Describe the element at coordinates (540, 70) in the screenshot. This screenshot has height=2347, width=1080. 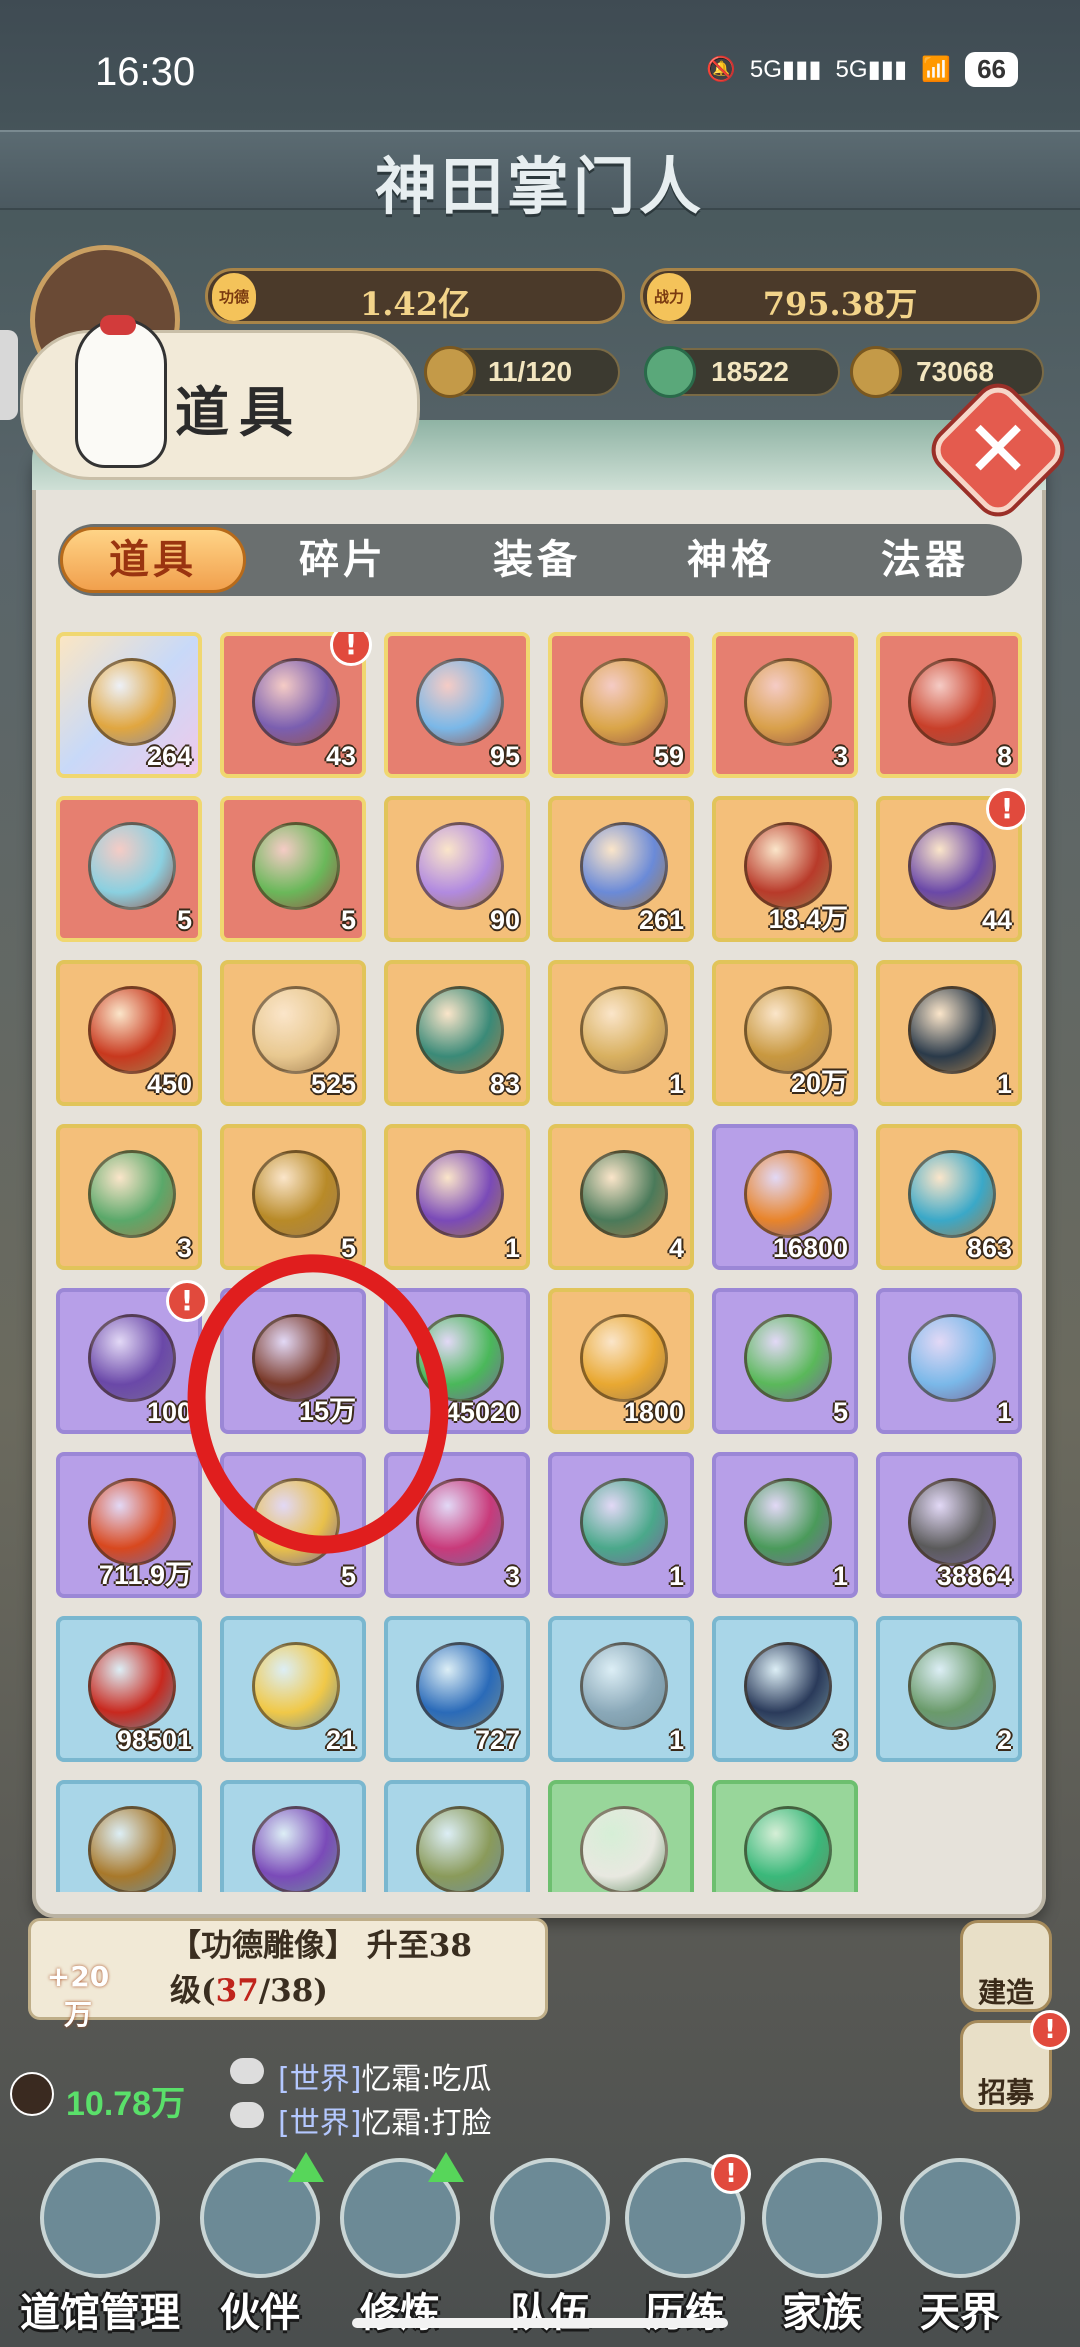
I see `status-bar: 16:30 🔕 5G▮▮▮ 5G▮▮▮ 📶 66` at that location.